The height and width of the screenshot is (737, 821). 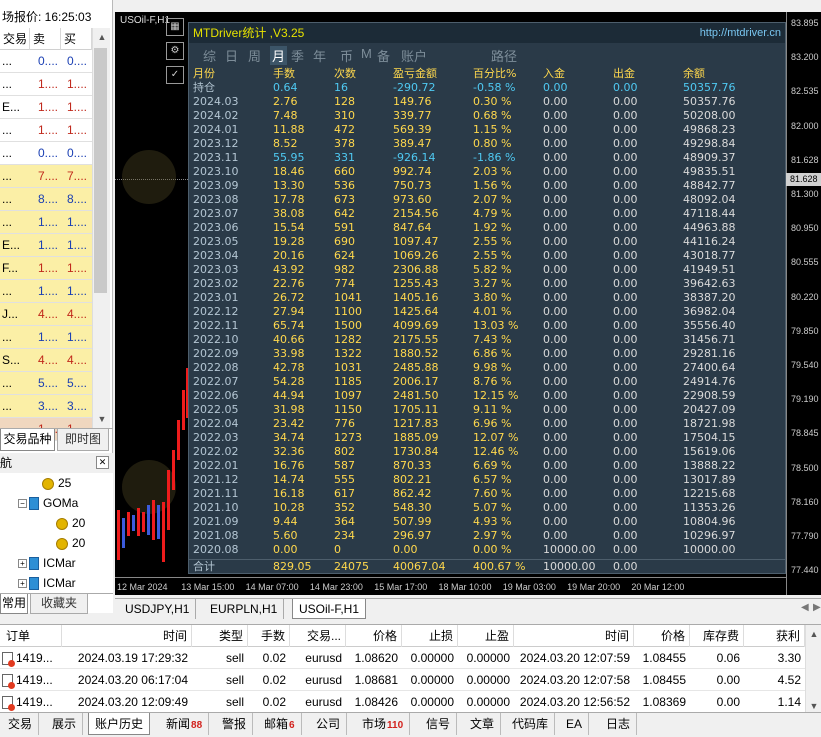 What do you see at coordinates (175, 75) in the screenshot?
I see `check-icon: ✓` at bounding box center [175, 75].